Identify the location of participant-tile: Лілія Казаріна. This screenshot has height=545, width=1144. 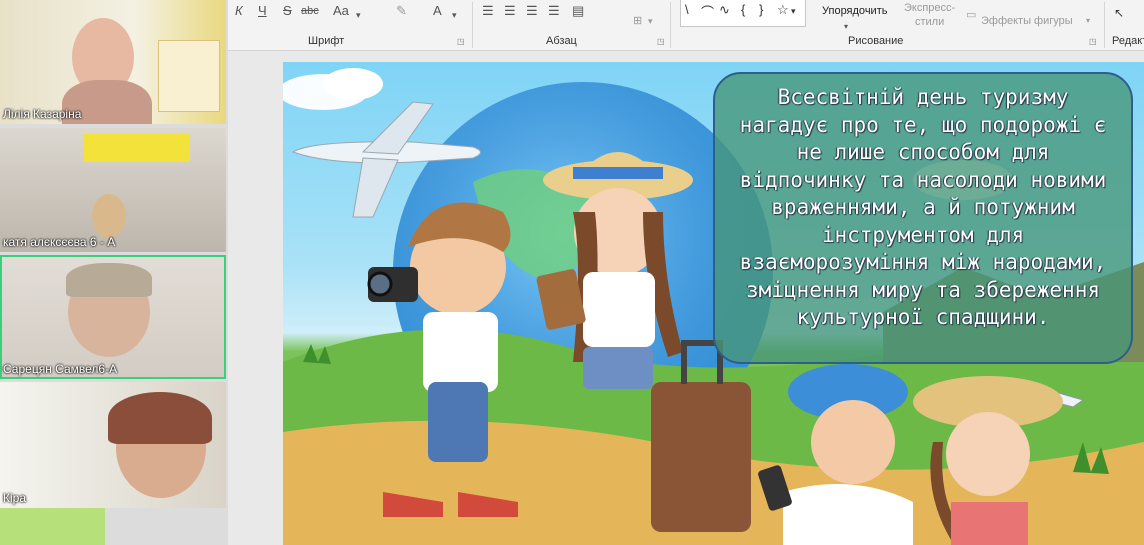
(113, 62).